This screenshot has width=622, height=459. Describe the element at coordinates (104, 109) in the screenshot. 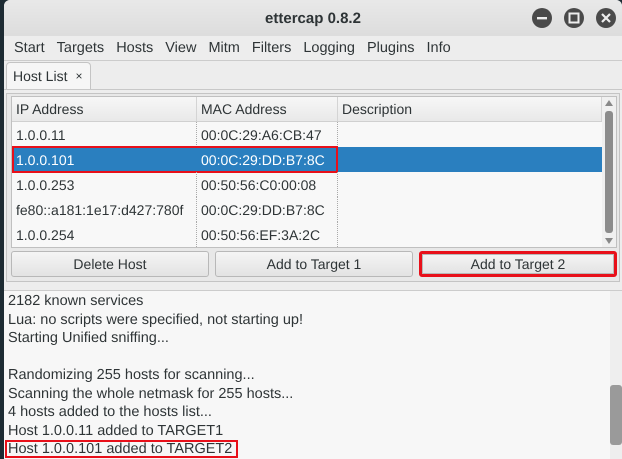

I see `column-header: IP Address` at that location.